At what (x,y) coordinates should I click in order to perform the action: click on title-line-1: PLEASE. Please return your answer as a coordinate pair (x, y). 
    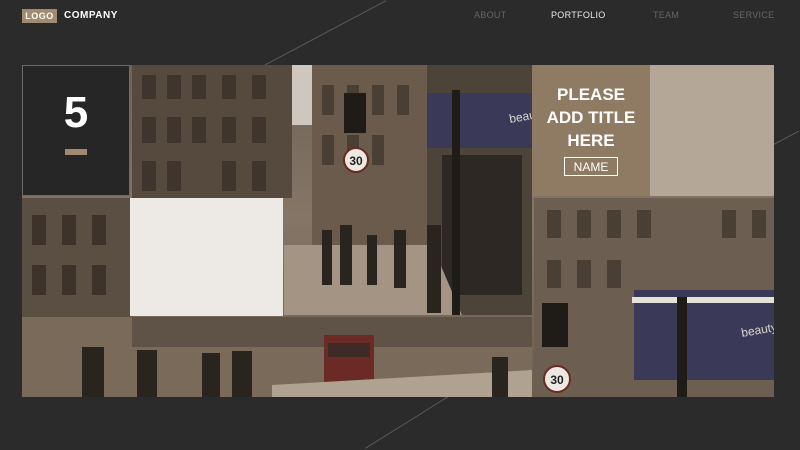
    Looking at the image, I should click on (591, 94).